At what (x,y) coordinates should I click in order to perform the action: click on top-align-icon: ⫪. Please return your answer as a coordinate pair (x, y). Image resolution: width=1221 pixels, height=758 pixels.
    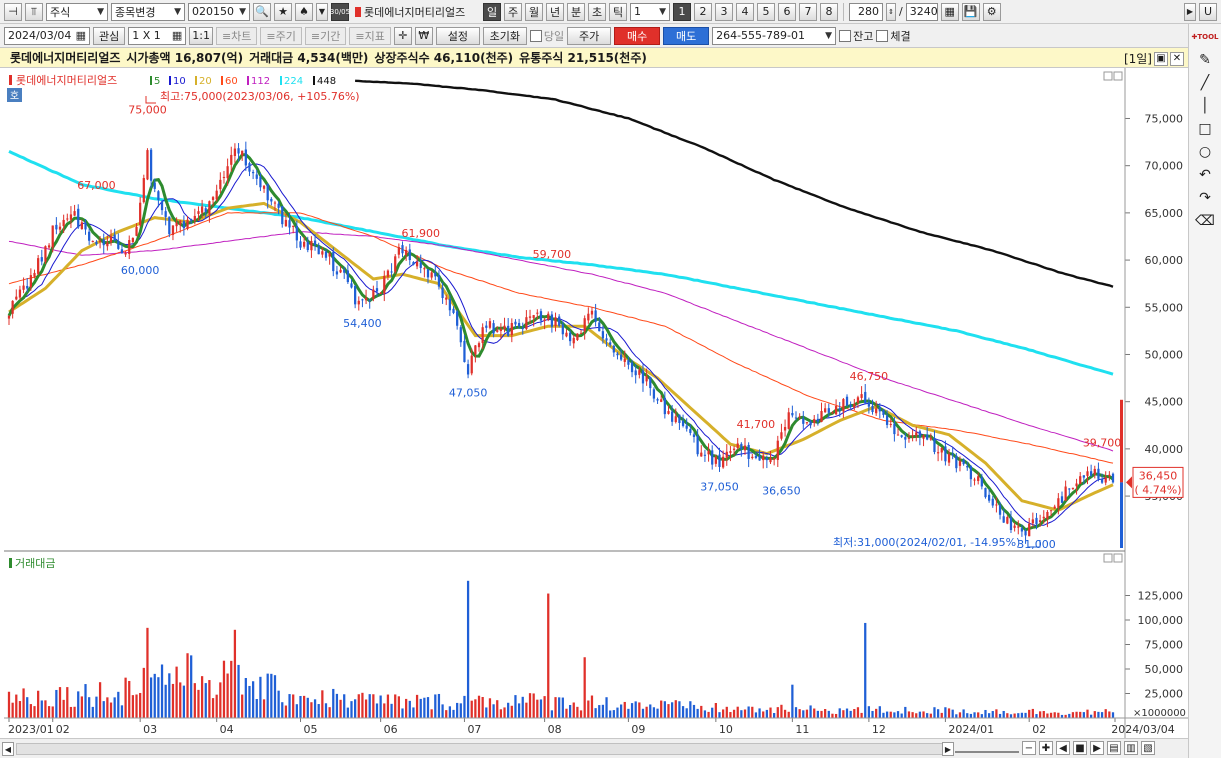
    Looking at the image, I should click on (34, 11).